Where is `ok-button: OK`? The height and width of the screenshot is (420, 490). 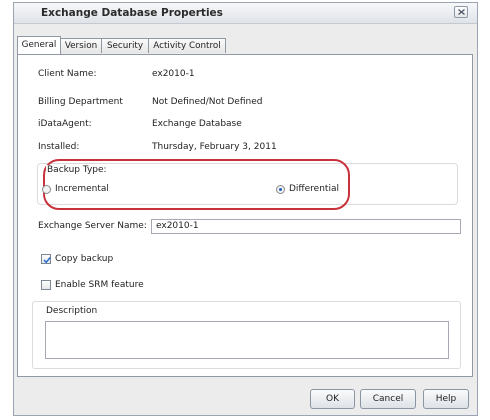
ok-button: OK is located at coordinates (332, 399).